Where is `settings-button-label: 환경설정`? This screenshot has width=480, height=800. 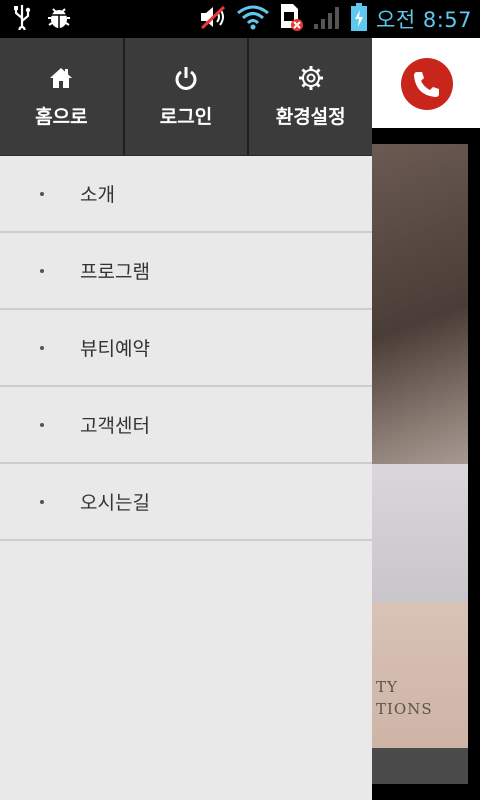
settings-button-label: 환경설정 is located at coordinates (310, 117).